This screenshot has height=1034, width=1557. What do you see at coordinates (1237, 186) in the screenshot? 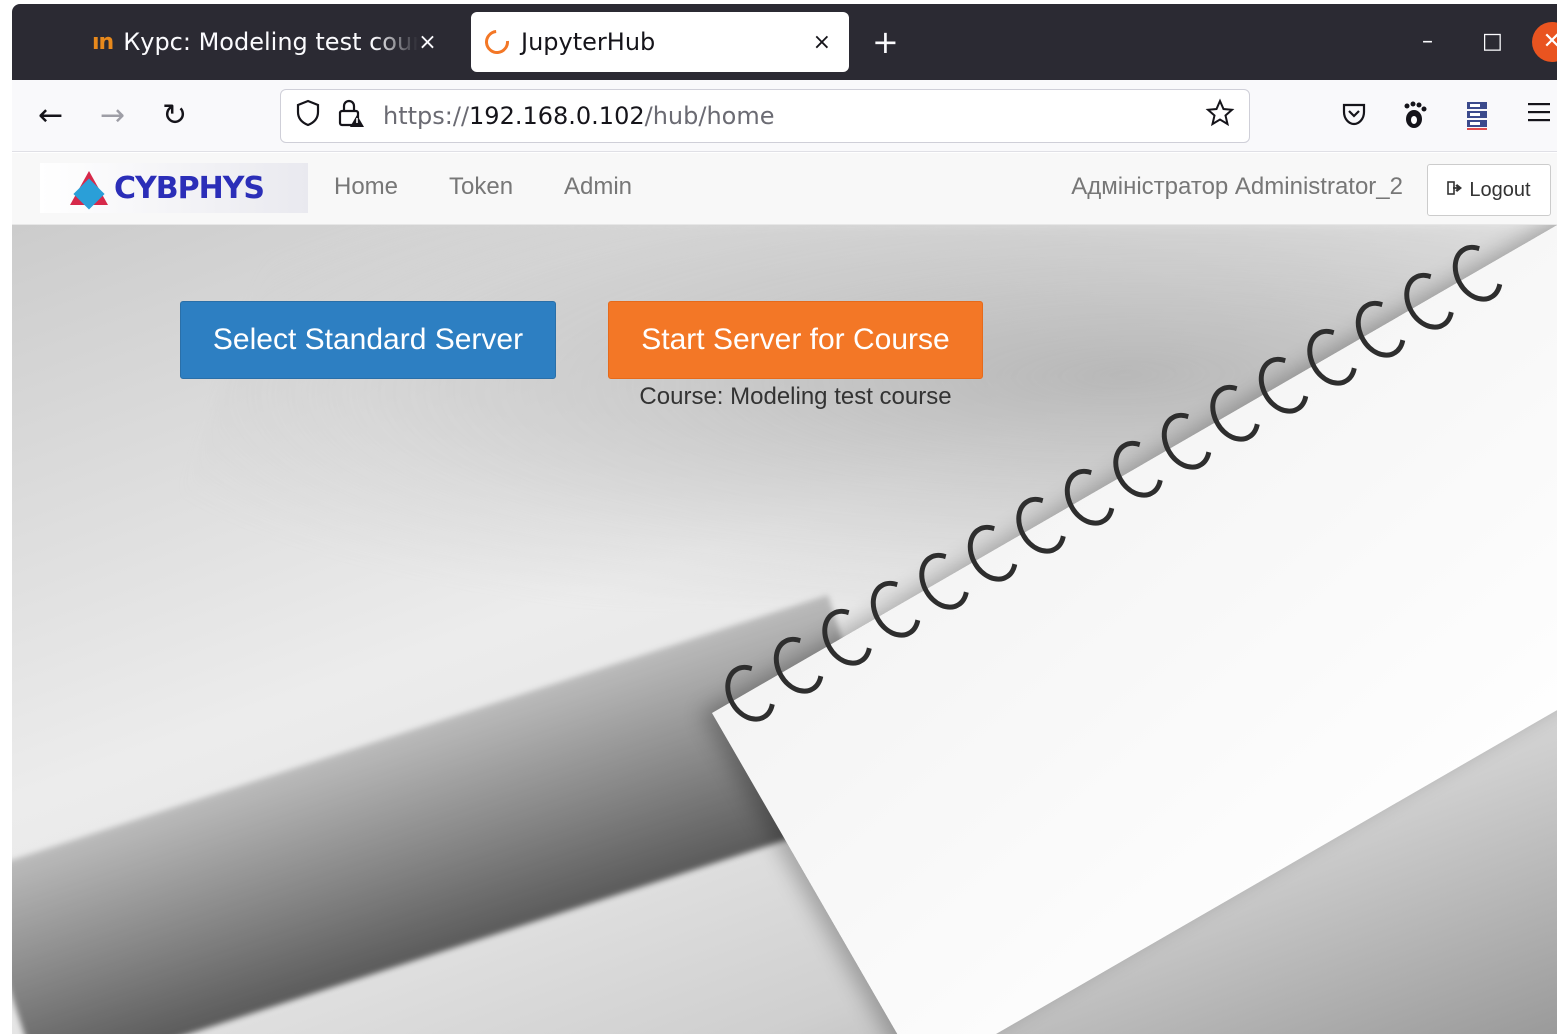
I see `user-name: Адміністратор Administrator_2` at bounding box center [1237, 186].